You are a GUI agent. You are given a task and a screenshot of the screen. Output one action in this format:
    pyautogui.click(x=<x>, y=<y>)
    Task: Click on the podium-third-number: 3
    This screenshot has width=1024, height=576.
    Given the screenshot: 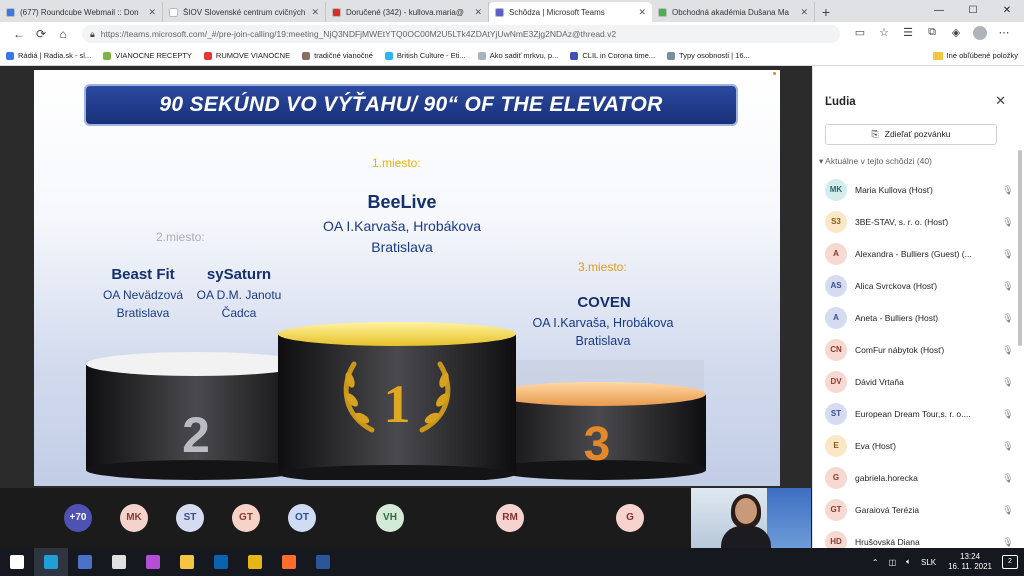 What is the action you would take?
    pyautogui.click(x=597, y=444)
    